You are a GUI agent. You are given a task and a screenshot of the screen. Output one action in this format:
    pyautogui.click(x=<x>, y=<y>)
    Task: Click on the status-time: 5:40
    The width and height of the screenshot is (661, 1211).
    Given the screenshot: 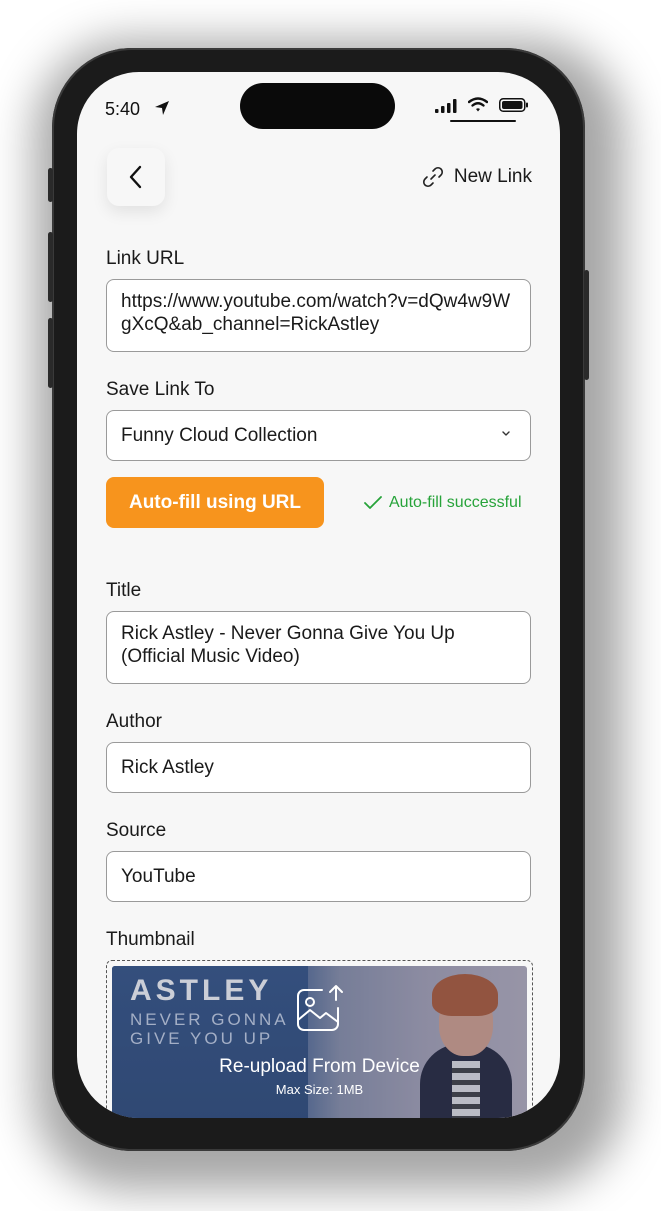 What is the action you would take?
    pyautogui.click(x=123, y=109)
    